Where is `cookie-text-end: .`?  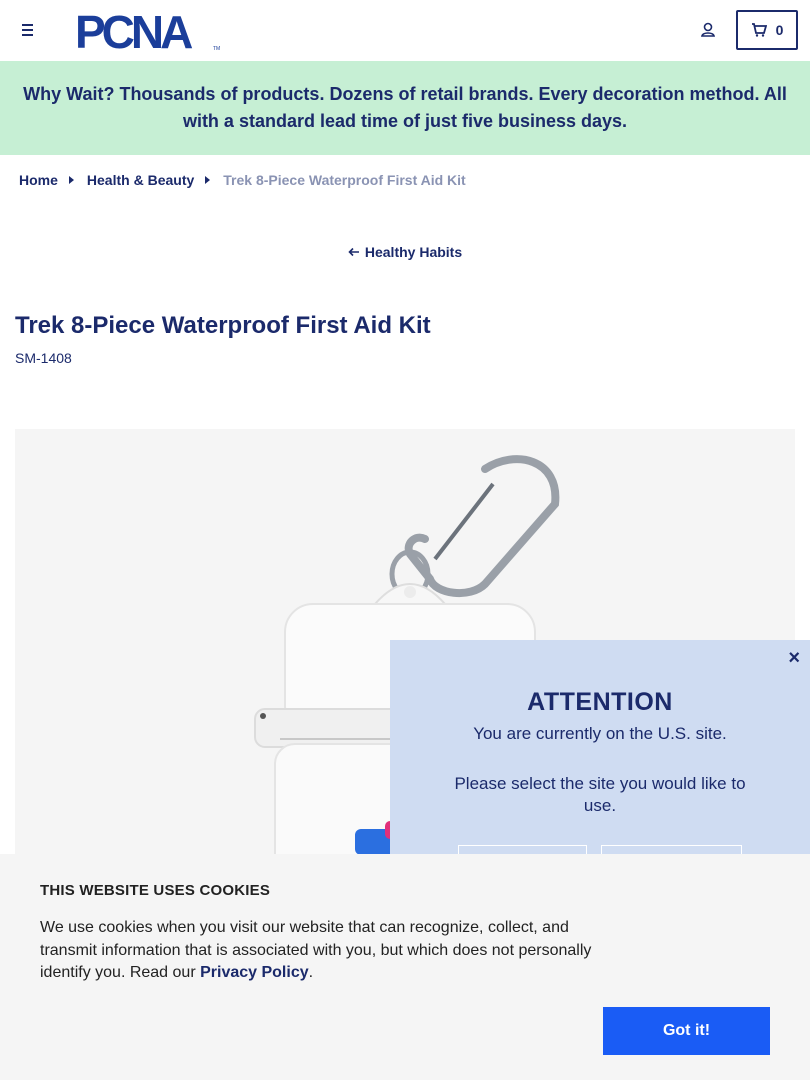
cookie-text-end: . is located at coordinates (311, 972).